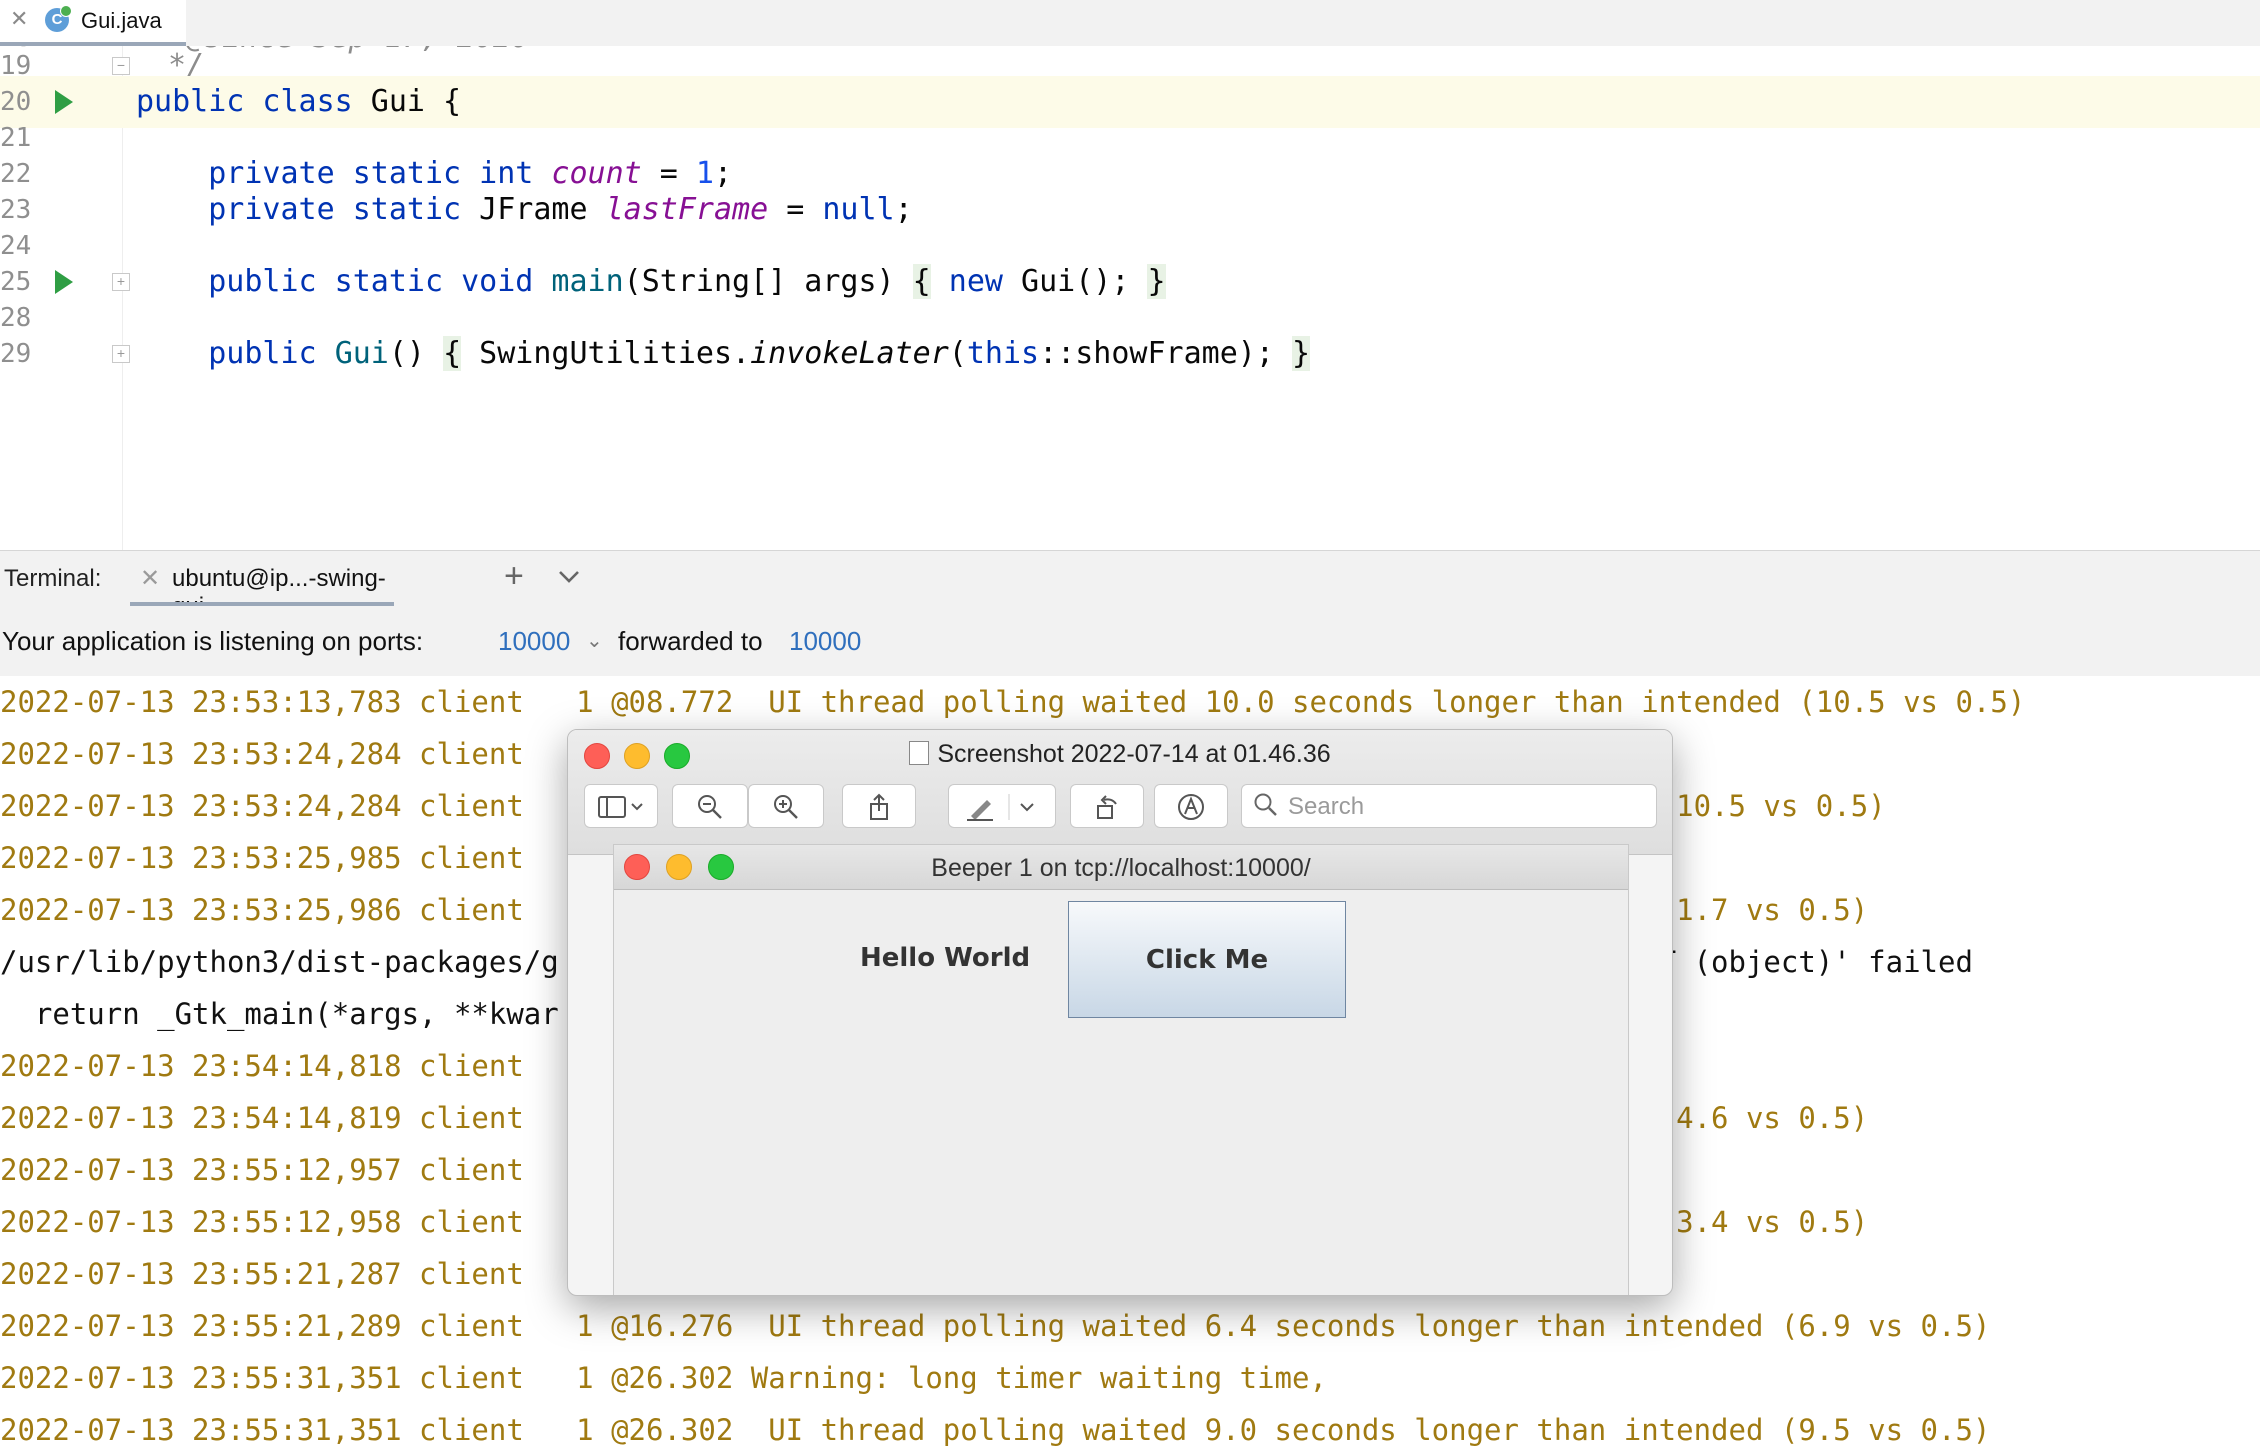  I want to click on terminal-tab: ✕ ubuntu@ip...-swing-gui, so click(262, 585).